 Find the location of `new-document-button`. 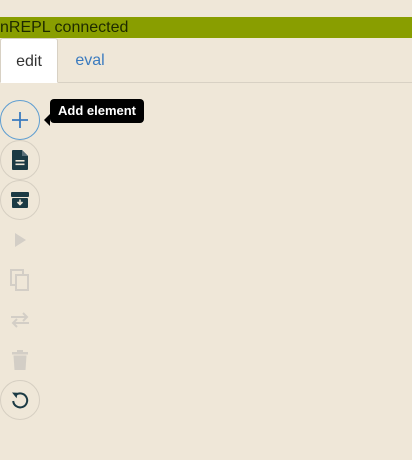

new-document-button is located at coordinates (20, 160).